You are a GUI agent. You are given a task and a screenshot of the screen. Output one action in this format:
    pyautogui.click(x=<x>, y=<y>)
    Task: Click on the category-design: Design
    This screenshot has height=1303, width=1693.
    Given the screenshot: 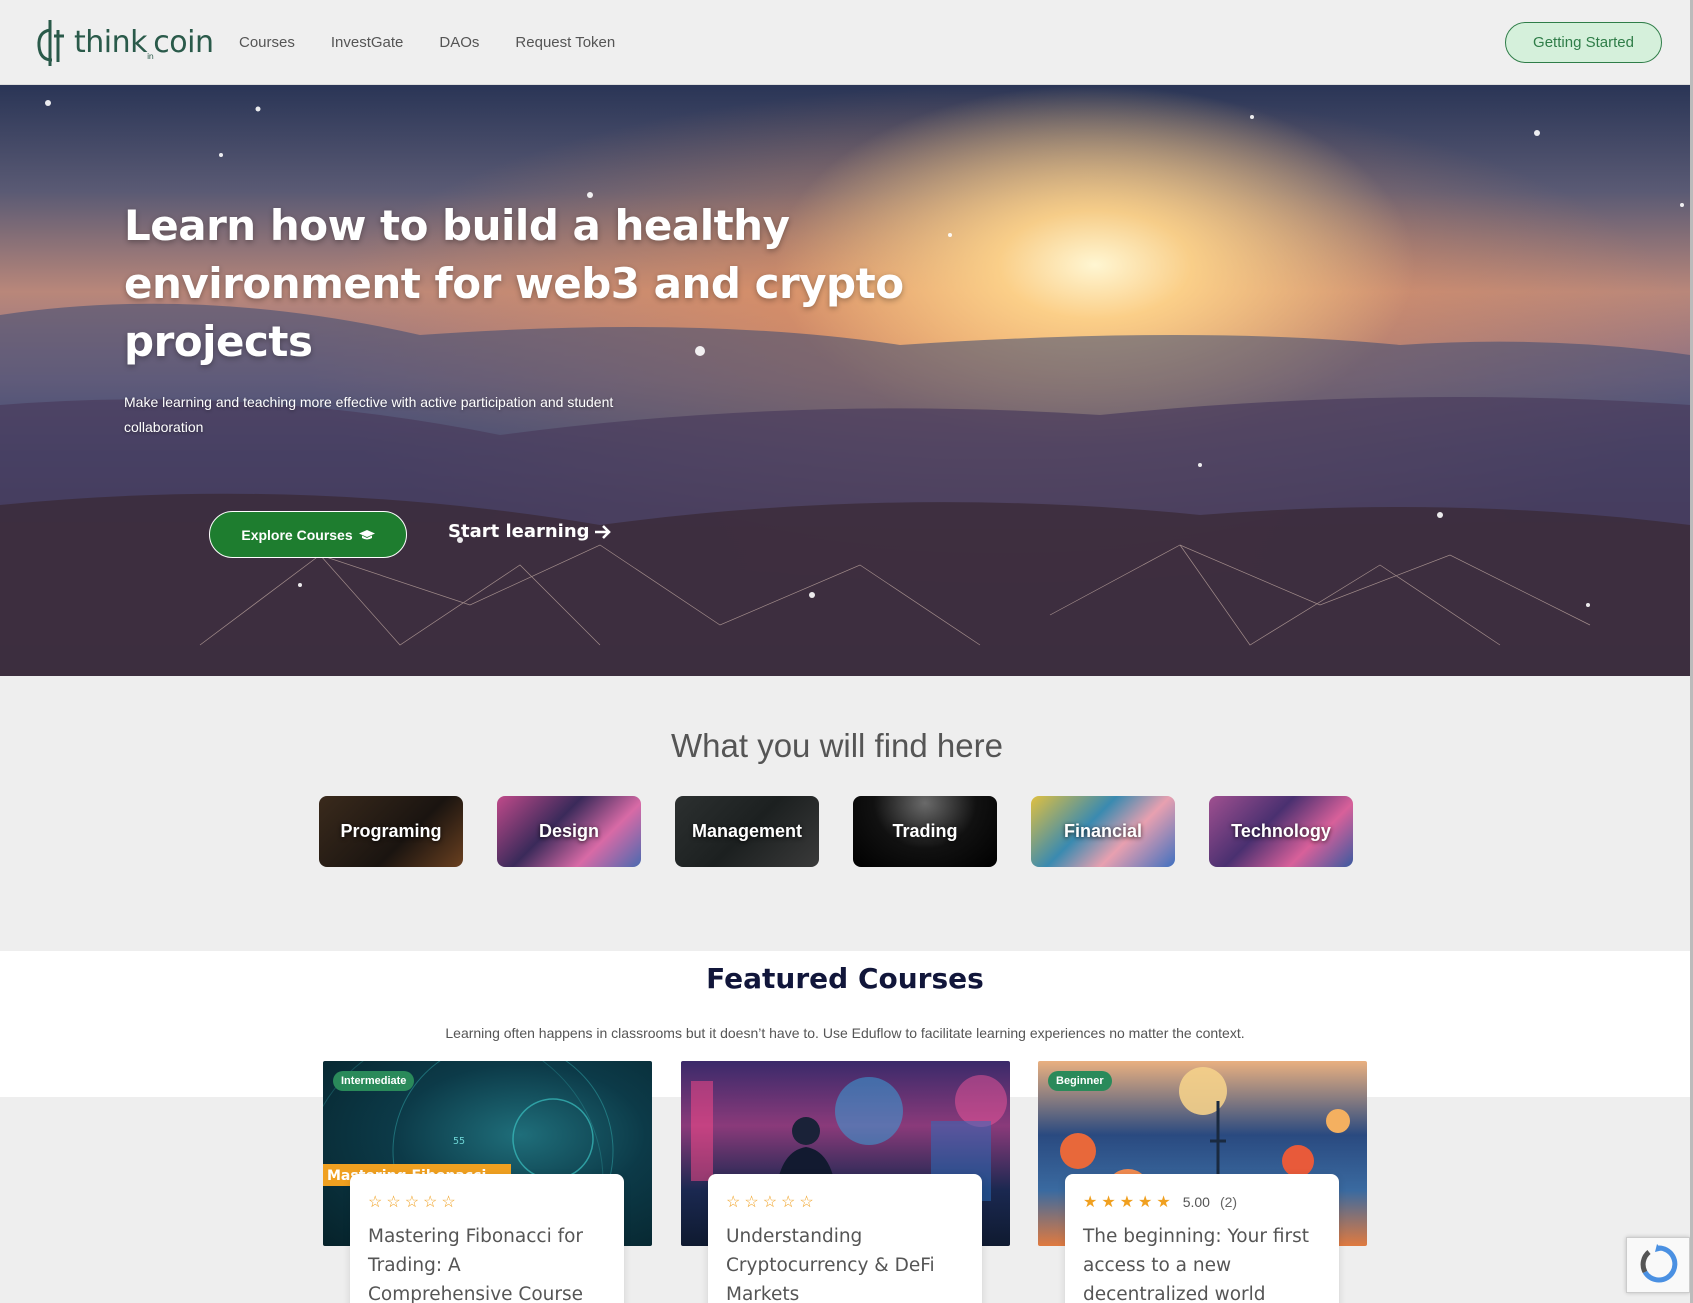 What is the action you would take?
    pyautogui.click(x=569, y=831)
    